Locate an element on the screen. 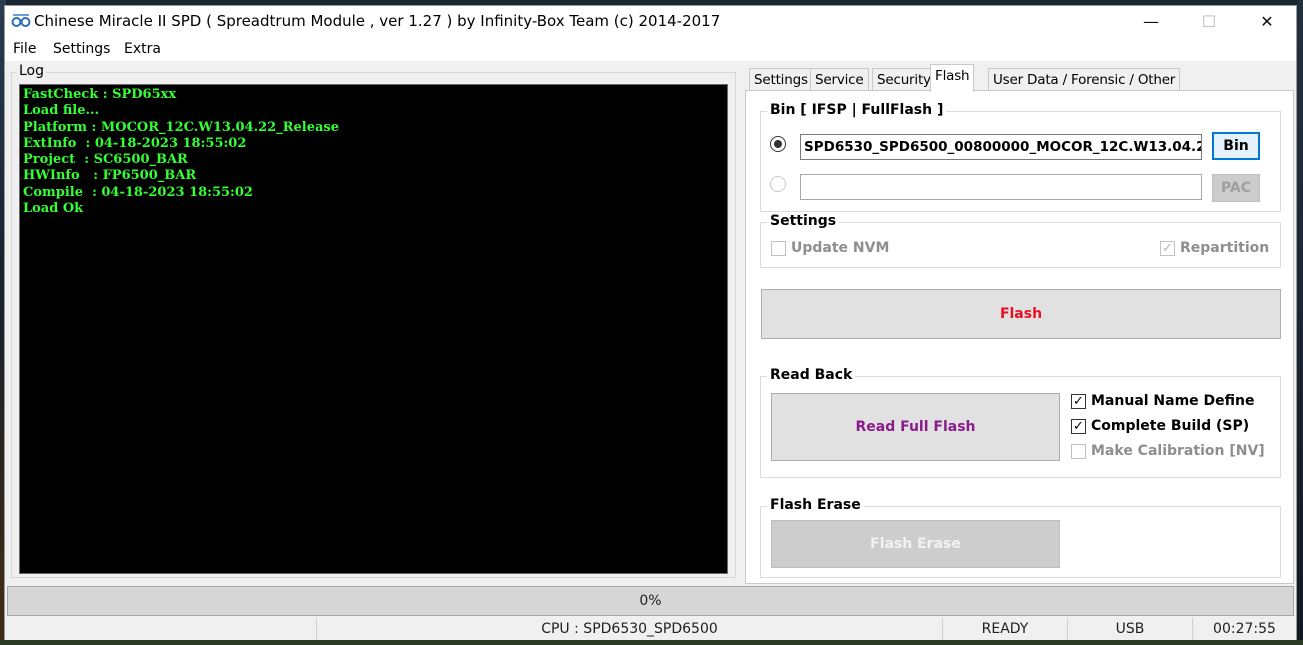  manual-name-define-checkbox: ✓ is located at coordinates (1078, 401).